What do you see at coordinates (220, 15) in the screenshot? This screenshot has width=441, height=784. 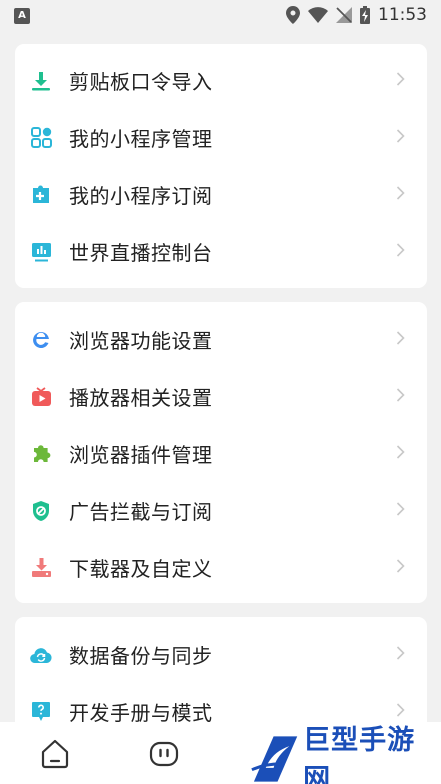 I see `status-bar: A 11:53` at bounding box center [220, 15].